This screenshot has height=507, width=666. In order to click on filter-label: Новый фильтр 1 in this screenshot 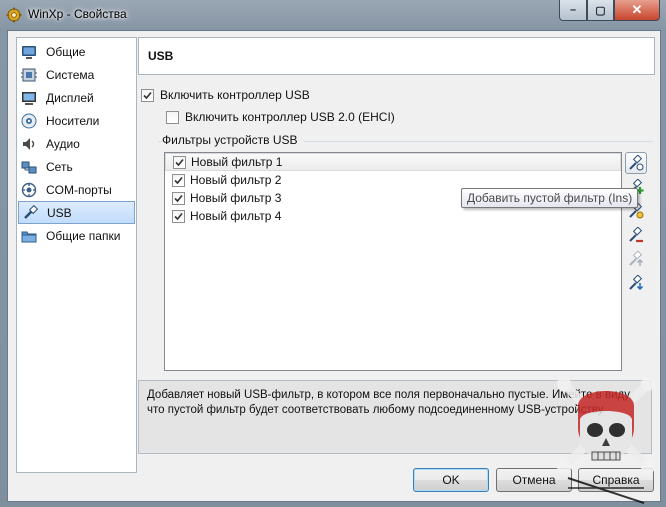, I will do `click(237, 162)`.